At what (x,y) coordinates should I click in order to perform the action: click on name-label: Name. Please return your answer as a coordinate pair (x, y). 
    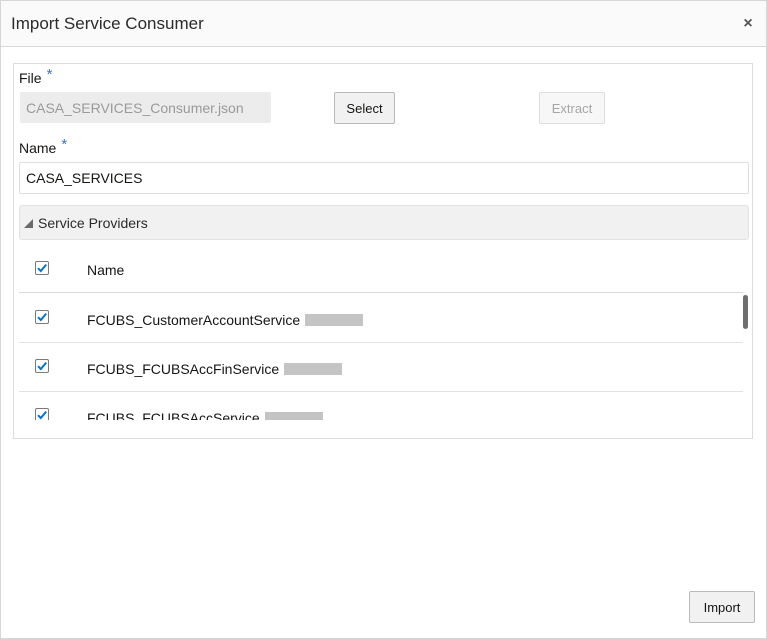
    Looking at the image, I should click on (38, 148).